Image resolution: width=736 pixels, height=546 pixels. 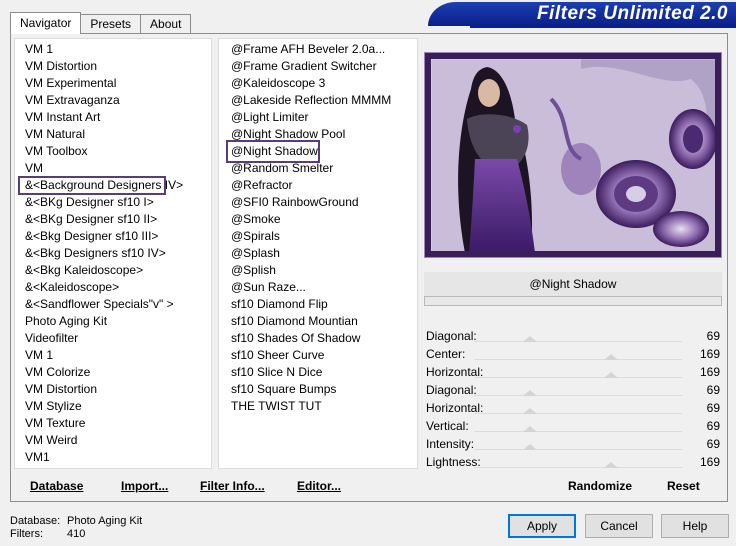 What do you see at coordinates (113, 457) in the screenshot?
I see `category-item: VM1` at bounding box center [113, 457].